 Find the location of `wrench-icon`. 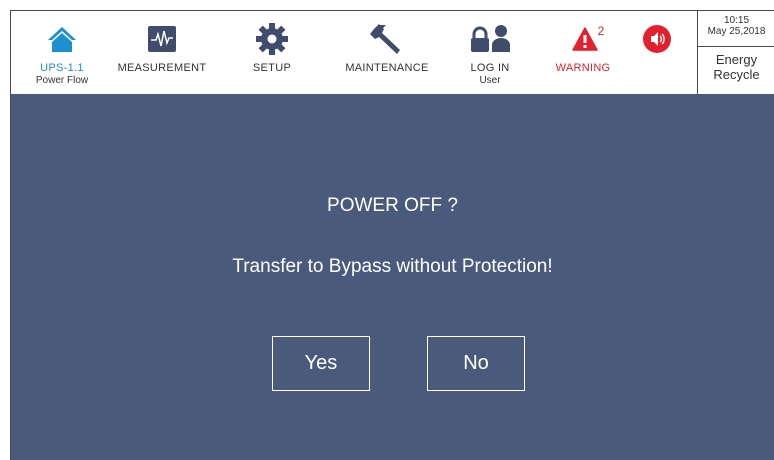

wrench-icon is located at coordinates (387, 39).